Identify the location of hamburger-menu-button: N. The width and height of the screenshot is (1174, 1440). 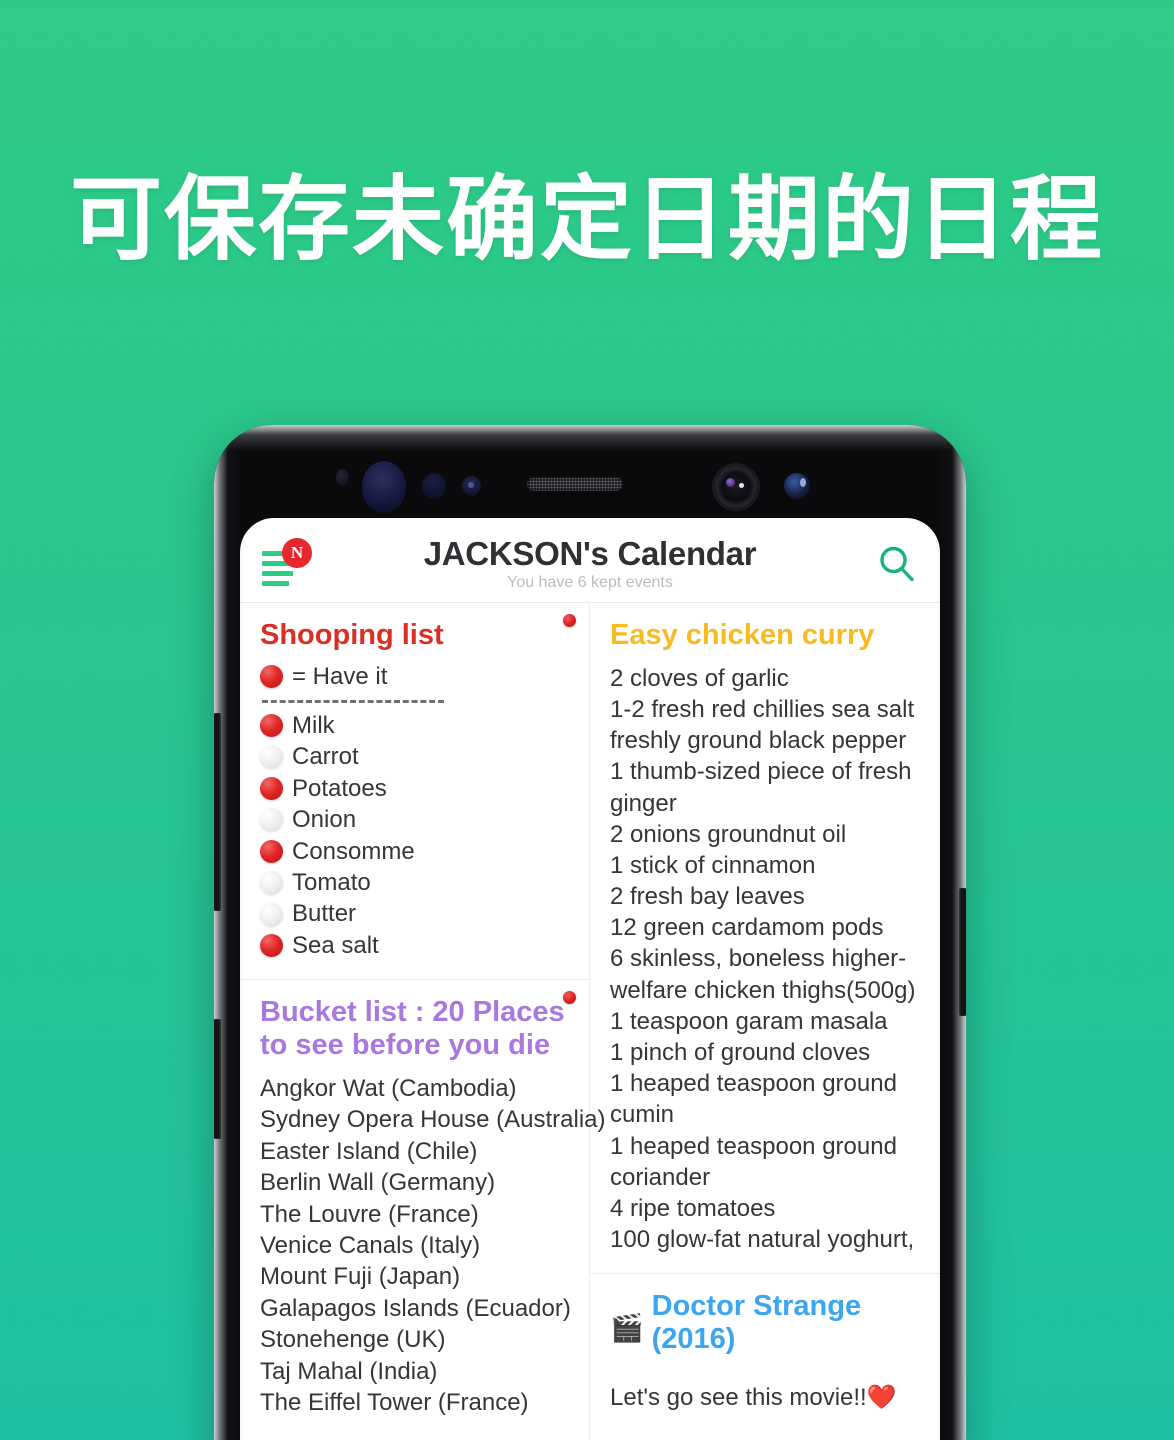
(287, 562).